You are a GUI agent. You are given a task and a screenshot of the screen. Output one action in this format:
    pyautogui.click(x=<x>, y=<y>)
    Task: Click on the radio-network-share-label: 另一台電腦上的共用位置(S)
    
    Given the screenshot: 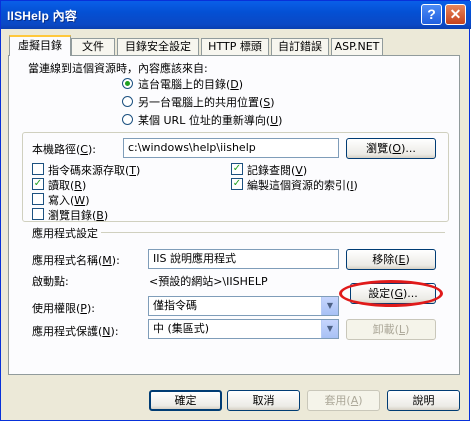 What is the action you would take?
    pyautogui.click(x=206, y=102)
    